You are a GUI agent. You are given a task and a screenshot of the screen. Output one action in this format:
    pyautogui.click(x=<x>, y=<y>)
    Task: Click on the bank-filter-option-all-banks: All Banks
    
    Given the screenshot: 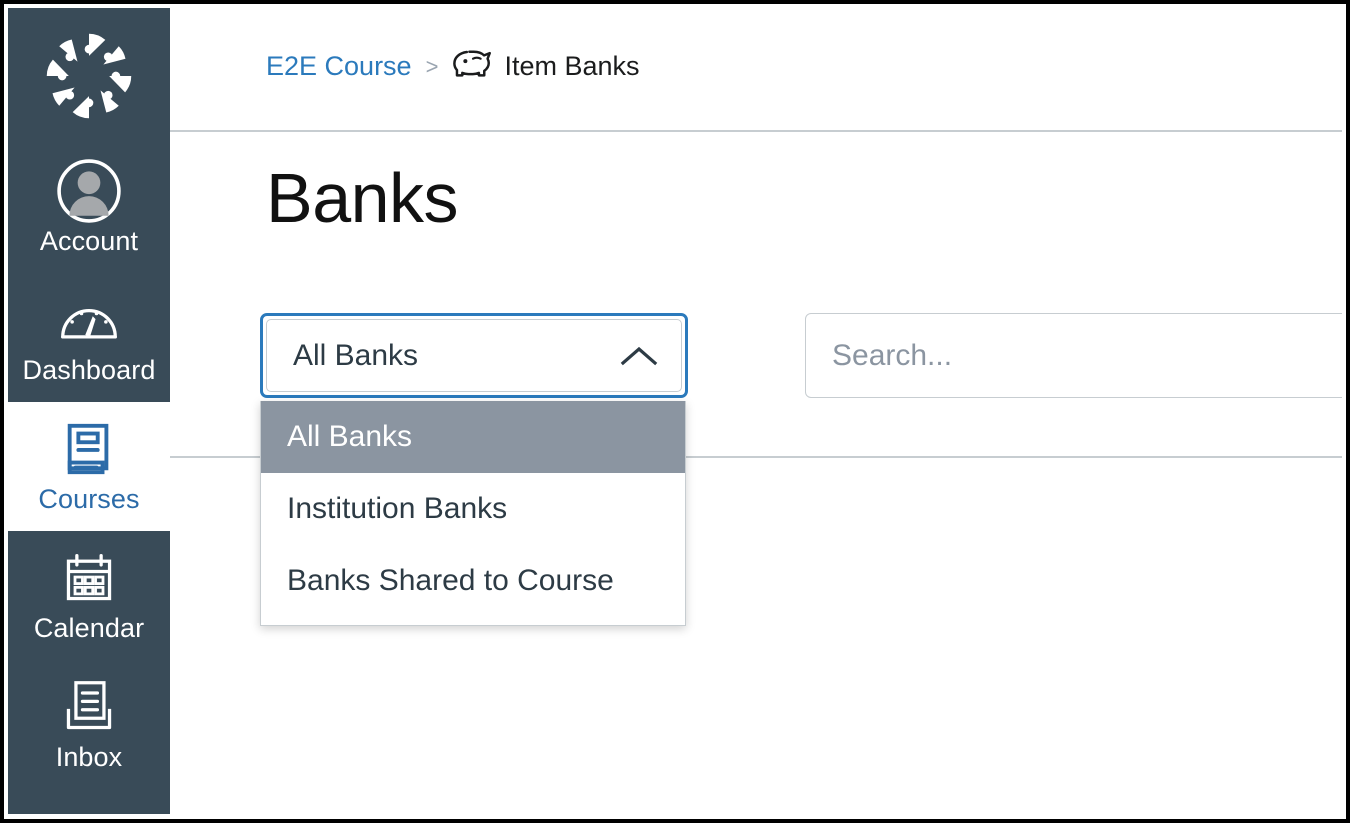 What is the action you would take?
    pyautogui.click(x=473, y=437)
    